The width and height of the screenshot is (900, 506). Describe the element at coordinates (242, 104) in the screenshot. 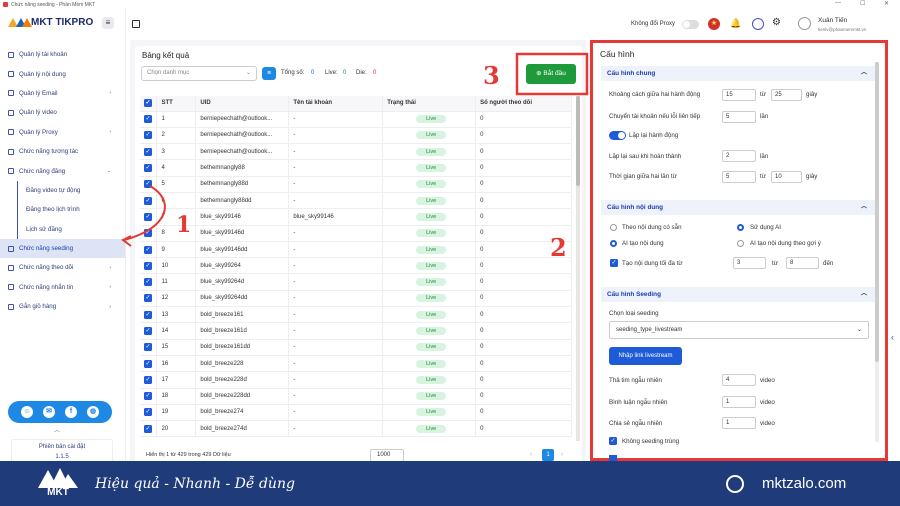

I see `col-uid: UID` at that location.